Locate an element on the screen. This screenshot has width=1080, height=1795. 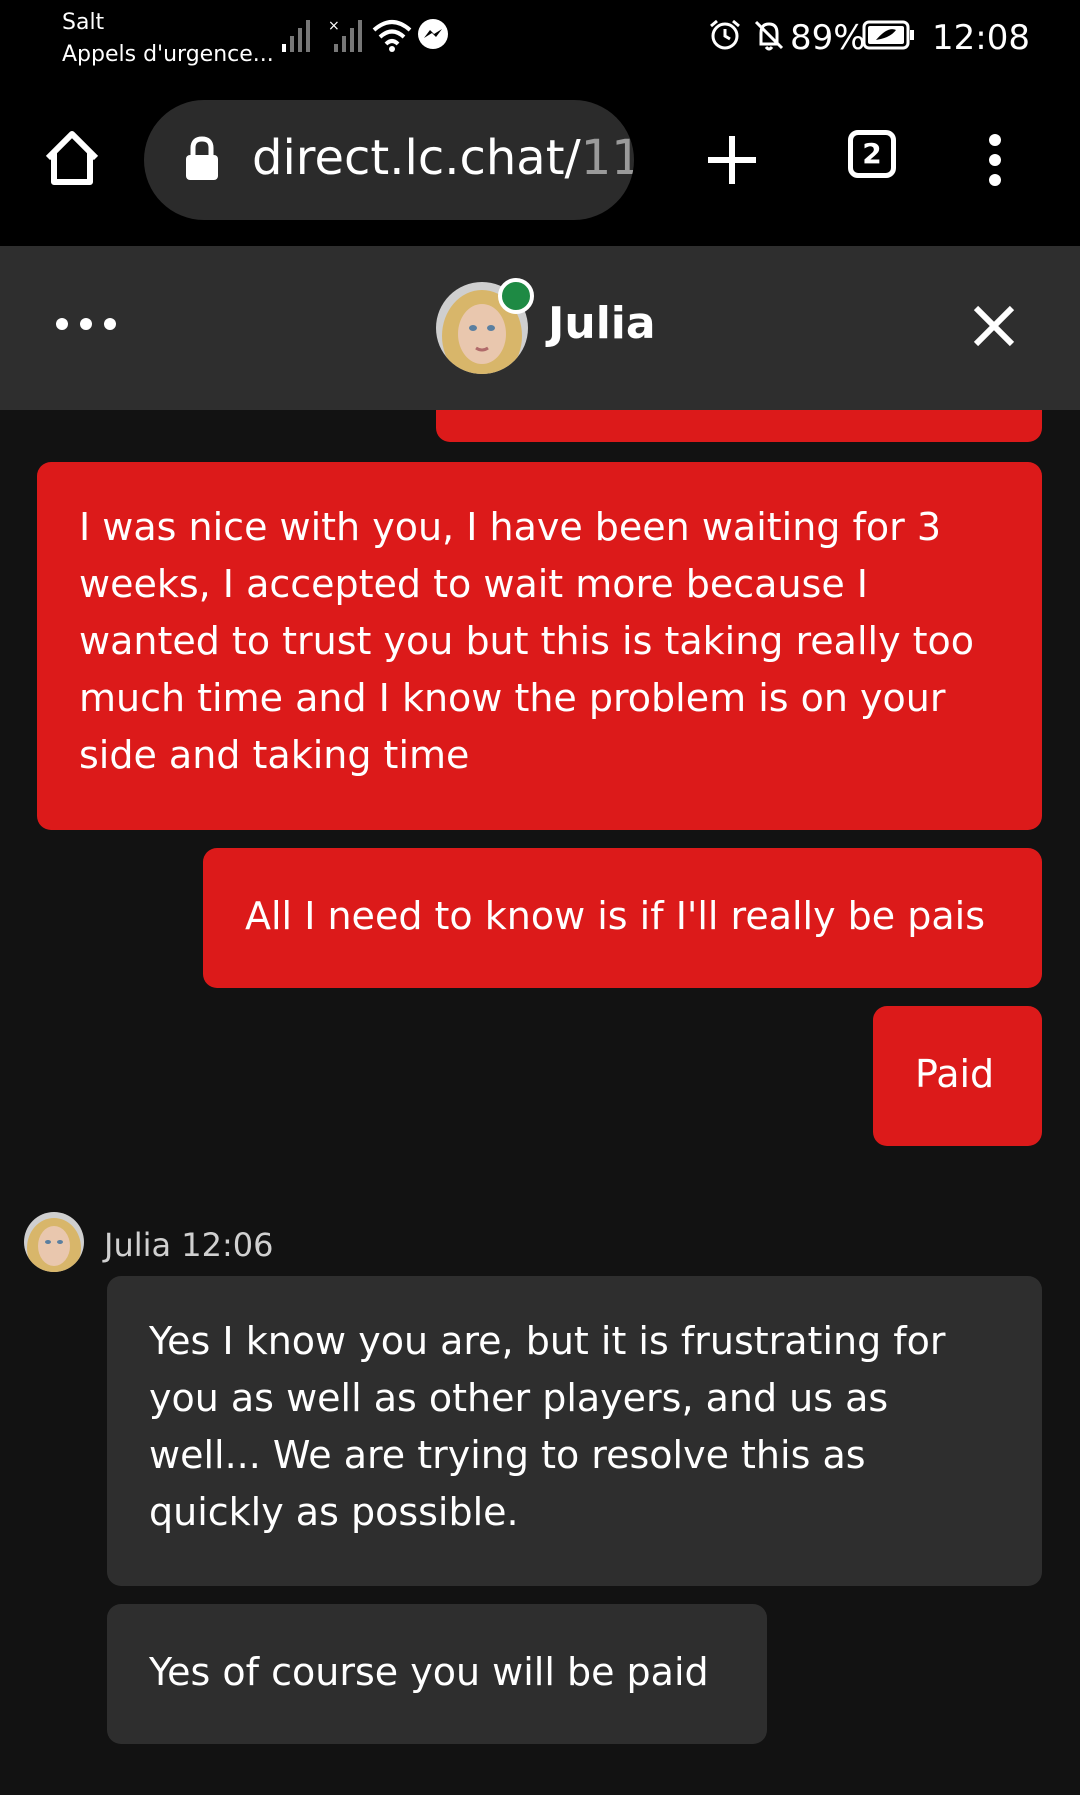
address-bar: direct.lc.chat/118 is located at coordinates (389, 160).